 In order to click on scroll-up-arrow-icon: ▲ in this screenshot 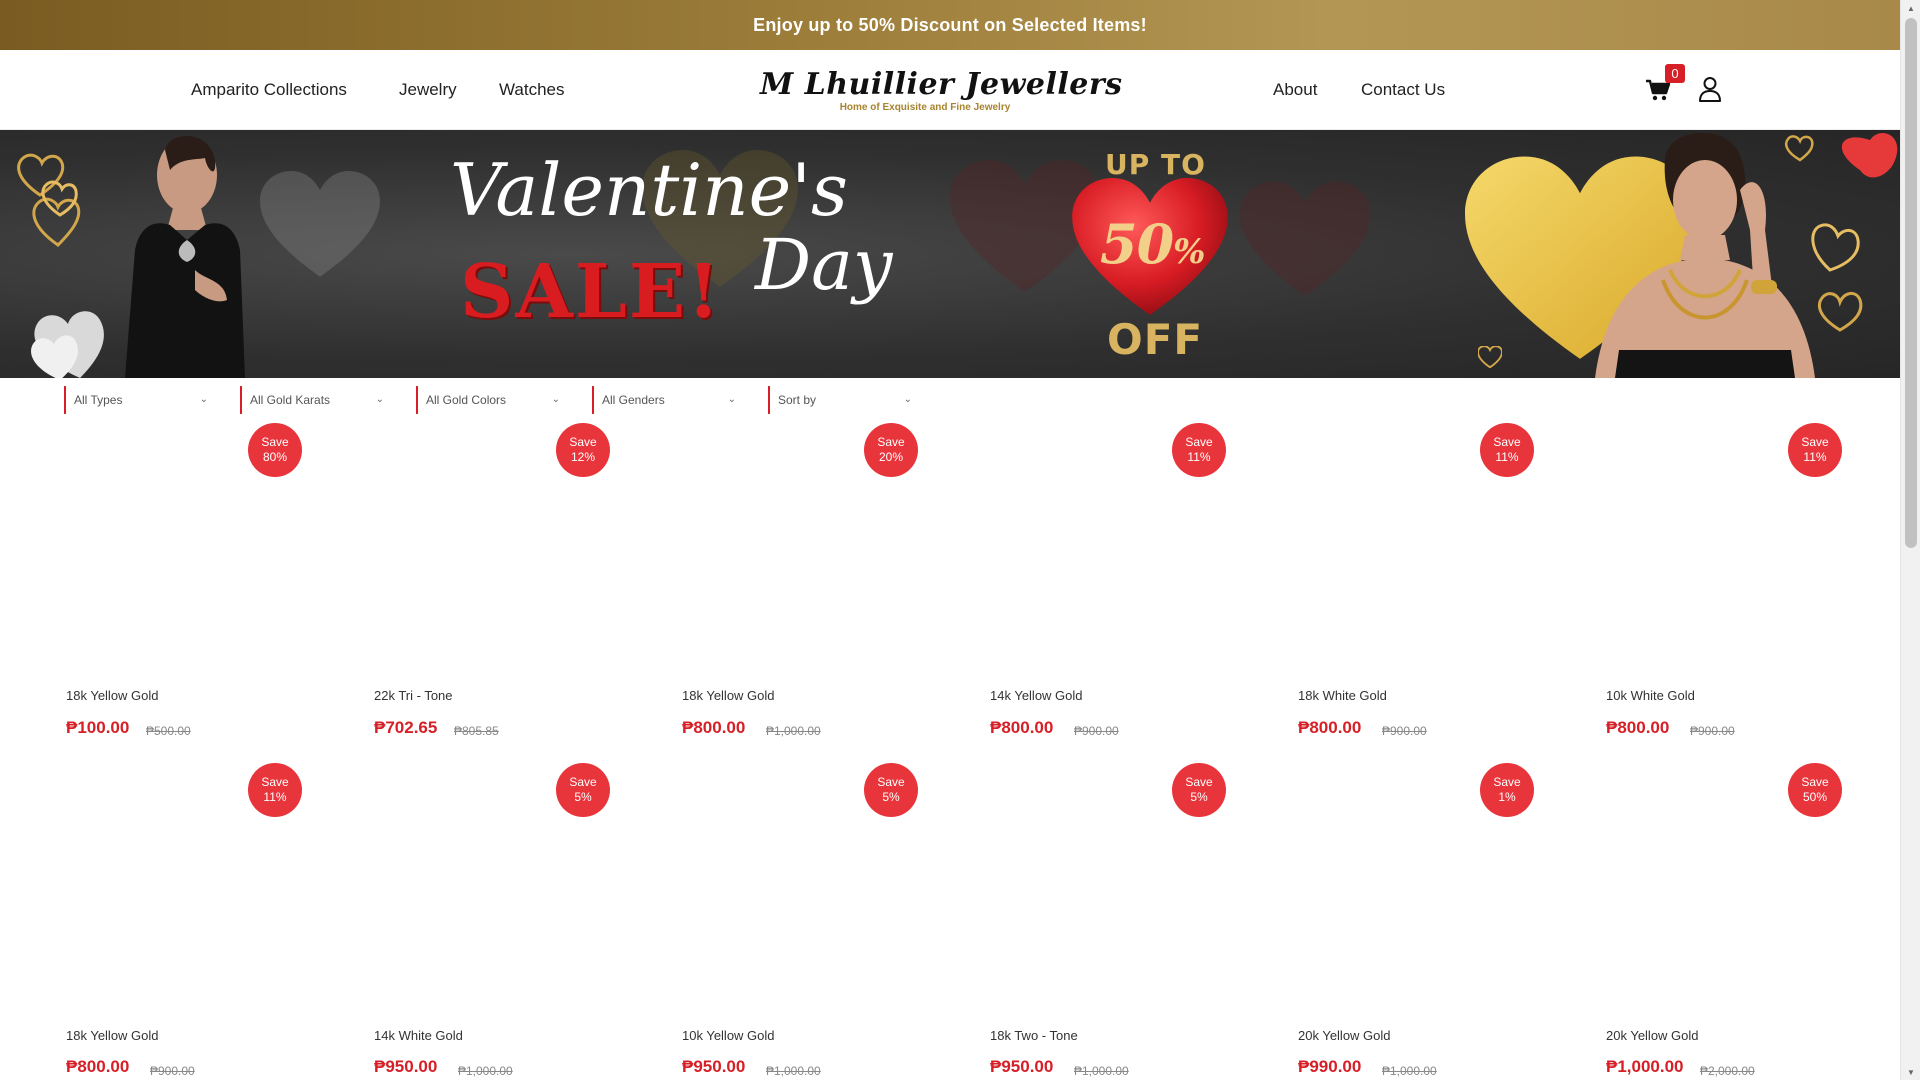, I will do `click(1910, 8)`.